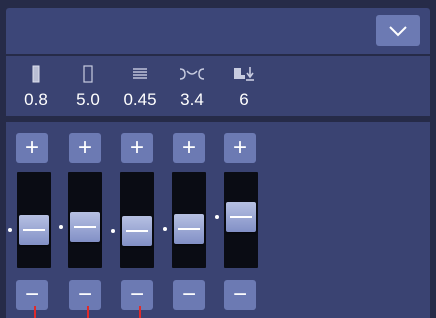 The height and width of the screenshot is (318, 436). What do you see at coordinates (88, 87) in the screenshot?
I see `readout-stitch-length: 5.0` at bounding box center [88, 87].